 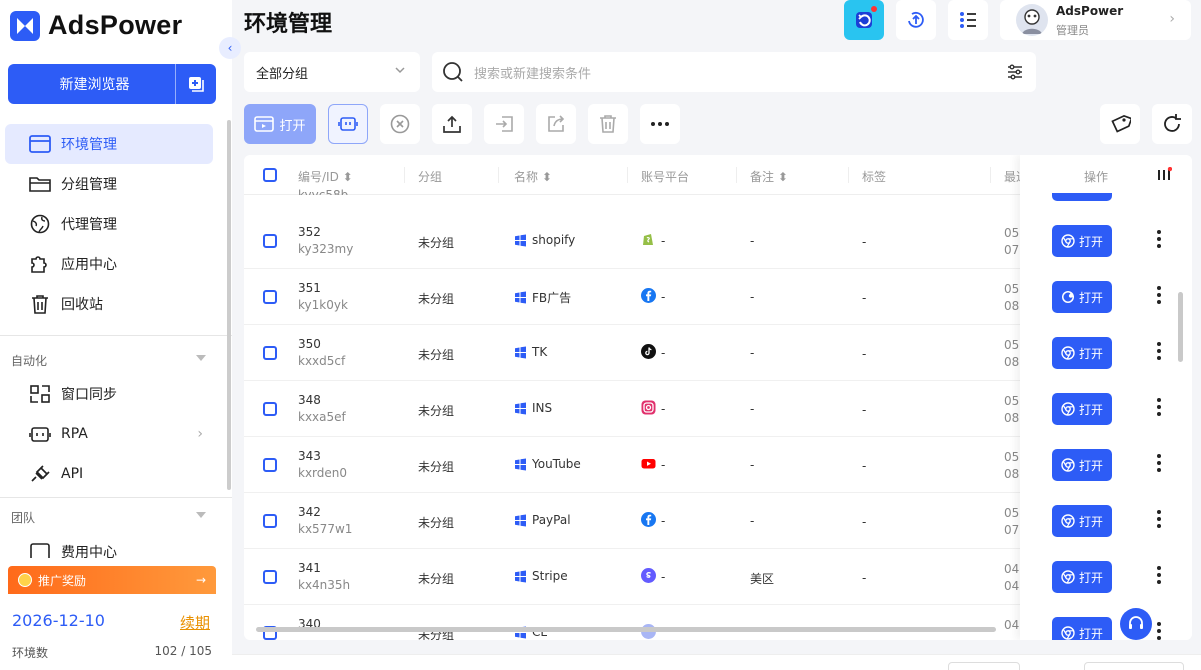 I want to click on profile-name: Stripe, so click(x=541, y=576).